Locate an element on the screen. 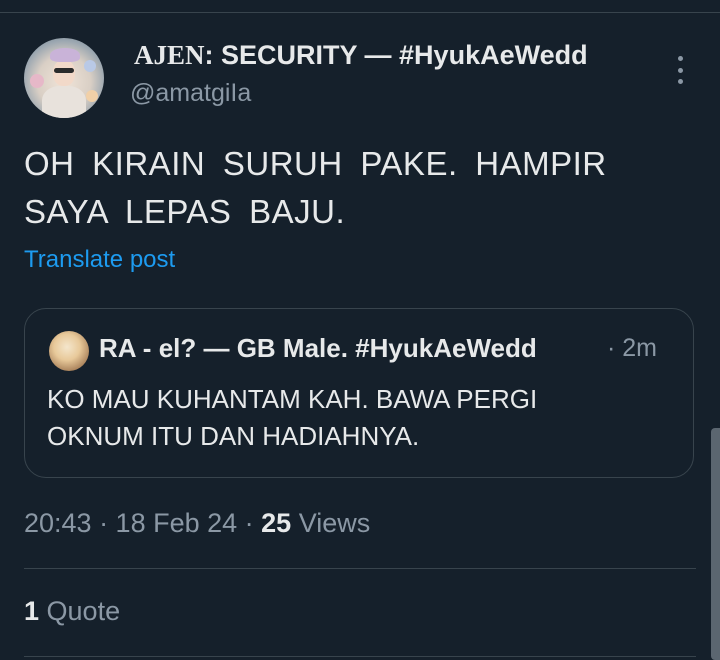 The height and width of the screenshot is (660, 720). avatar-figure-body is located at coordinates (64, 102).